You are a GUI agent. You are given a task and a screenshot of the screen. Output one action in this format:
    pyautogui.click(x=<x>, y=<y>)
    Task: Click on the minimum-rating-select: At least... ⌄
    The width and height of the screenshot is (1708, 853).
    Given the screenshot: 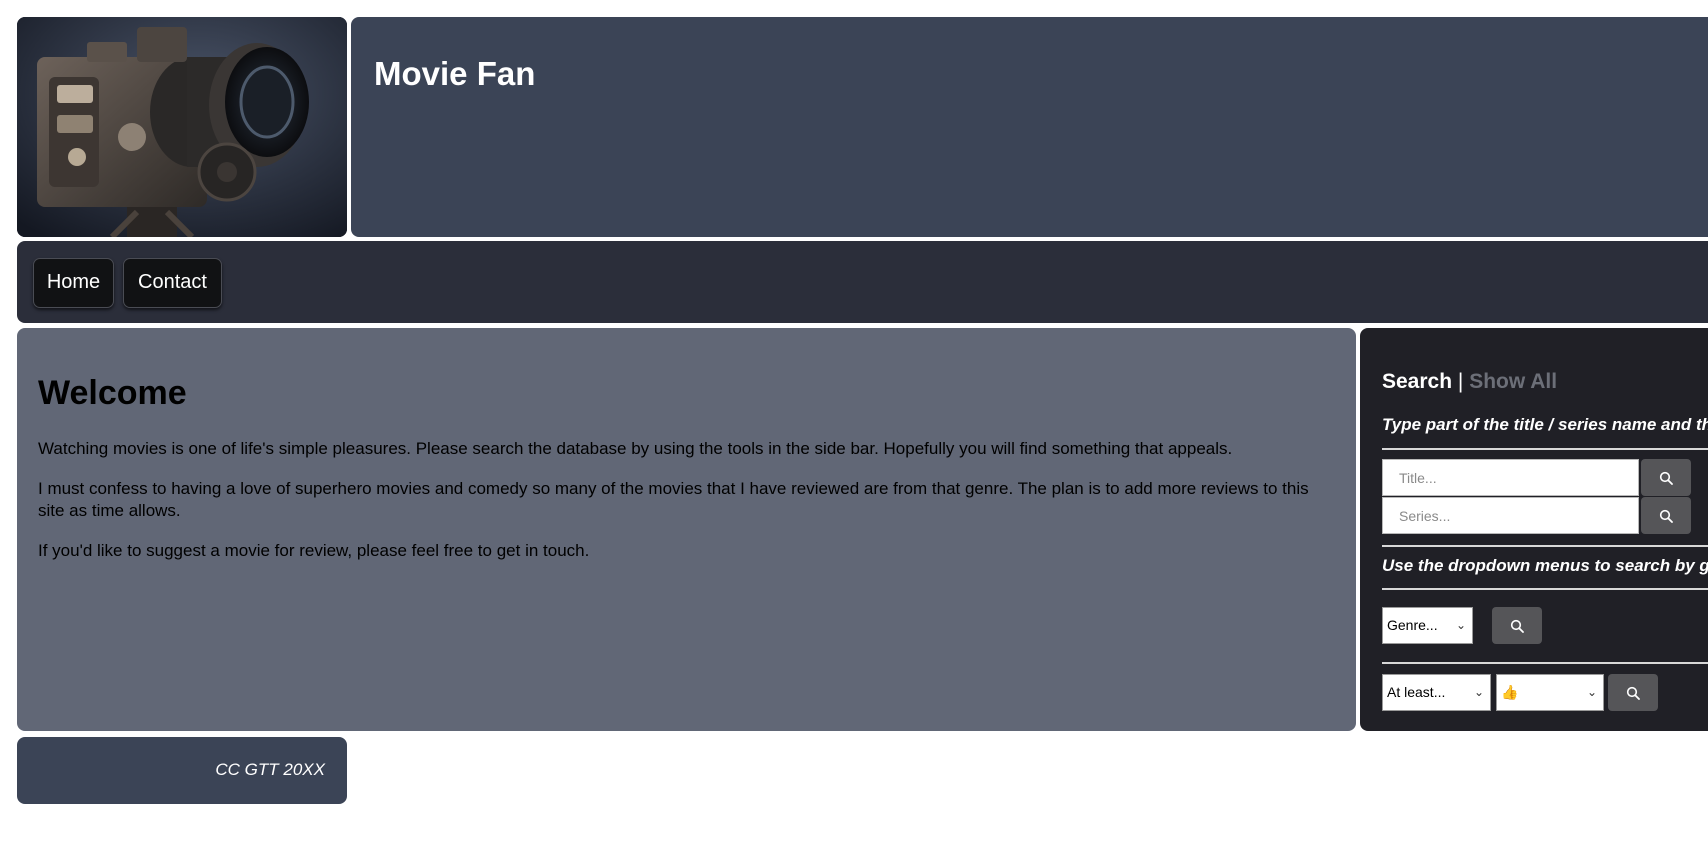 What is the action you would take?
    pyautogui.click(x=1436, y=692)
    